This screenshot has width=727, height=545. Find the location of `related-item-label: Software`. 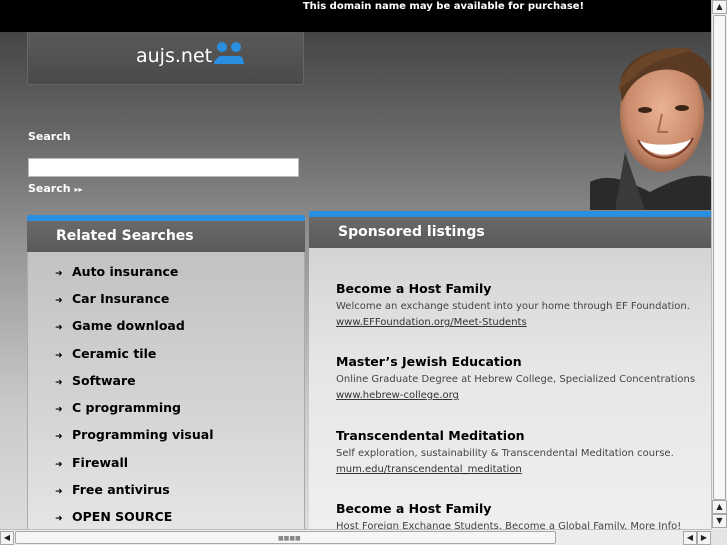

related-item-label: Software is located at coordinates (104, 380).